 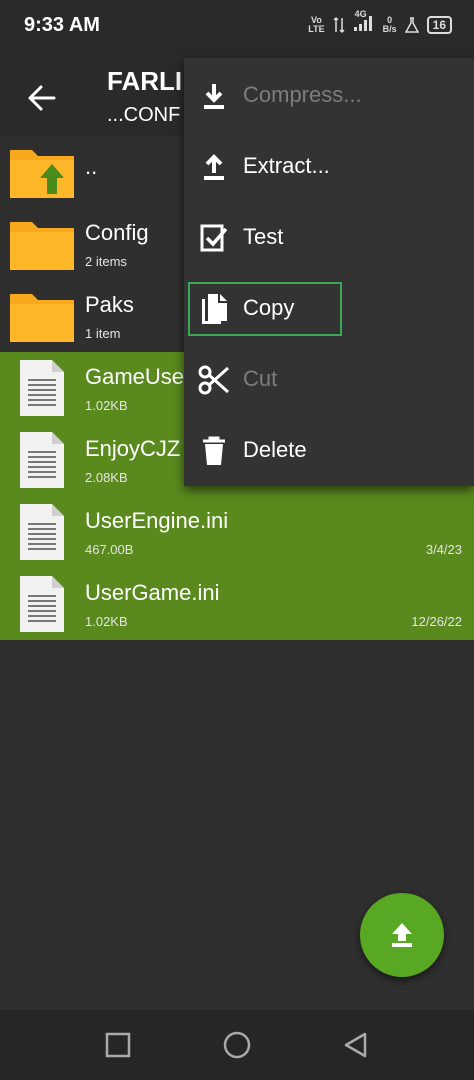 I want to click on home-circle-icon, so click(x=237, y=1045).